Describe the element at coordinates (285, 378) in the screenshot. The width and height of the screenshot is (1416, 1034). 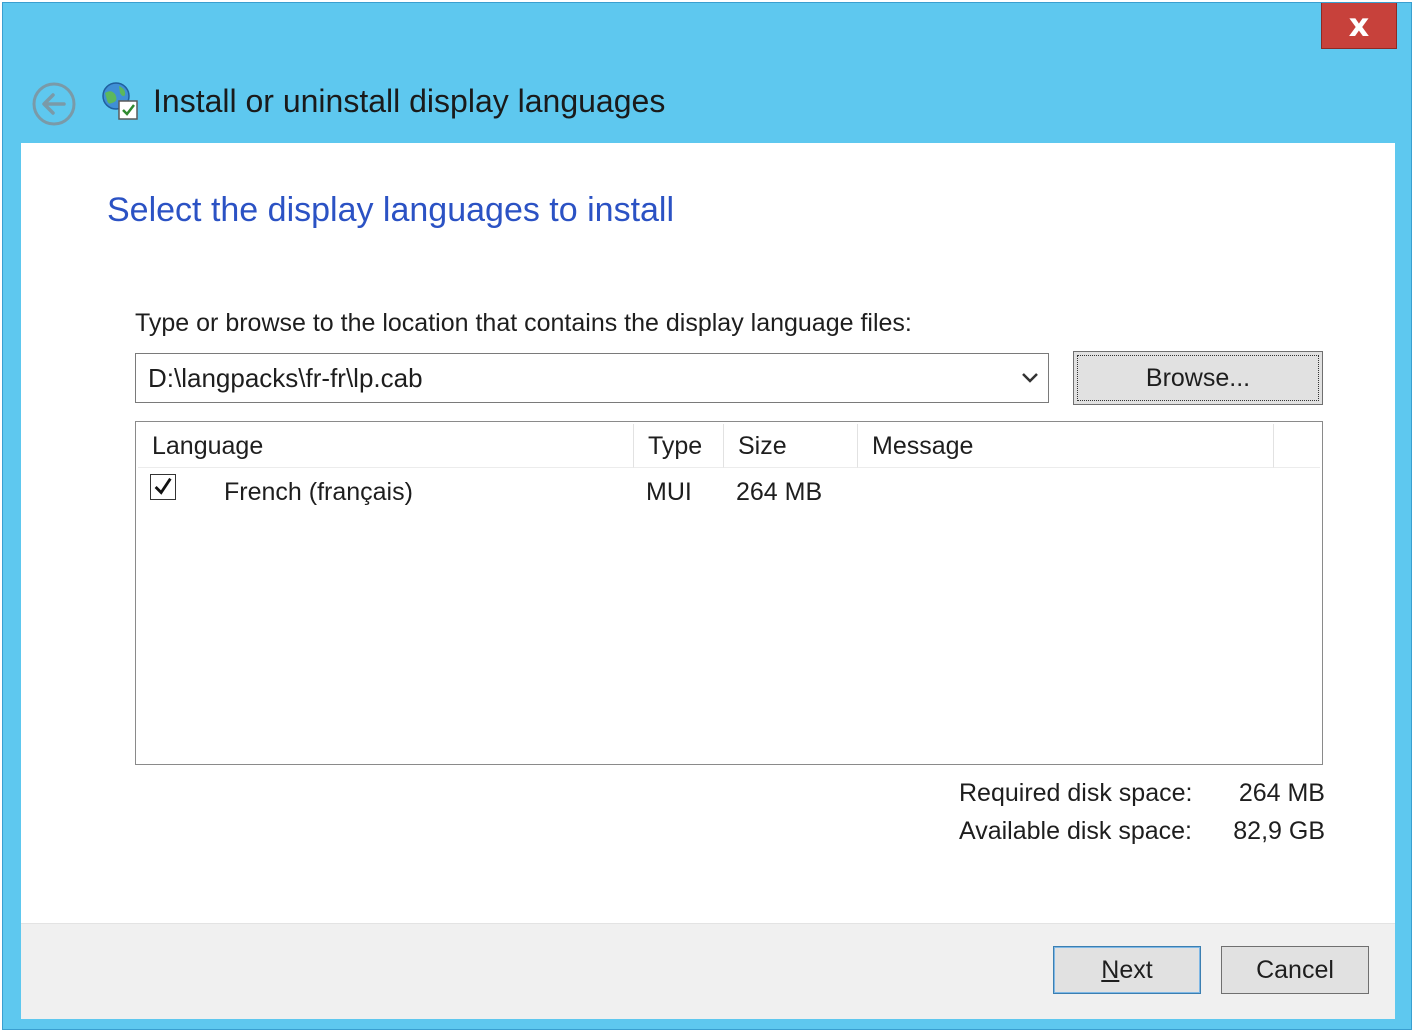
I see `location-path-value: D:\langpacks\fr-fr\lp.cab` at that location.